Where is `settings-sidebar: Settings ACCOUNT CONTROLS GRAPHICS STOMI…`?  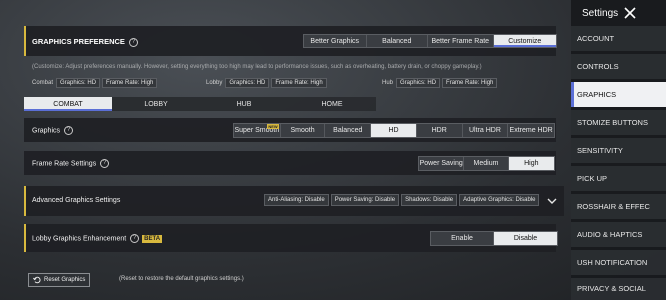 settings-sidebar: Settings ACCOUNT CONTROLS GRAPHICS STOMI… is located at coordinates (618, 150).